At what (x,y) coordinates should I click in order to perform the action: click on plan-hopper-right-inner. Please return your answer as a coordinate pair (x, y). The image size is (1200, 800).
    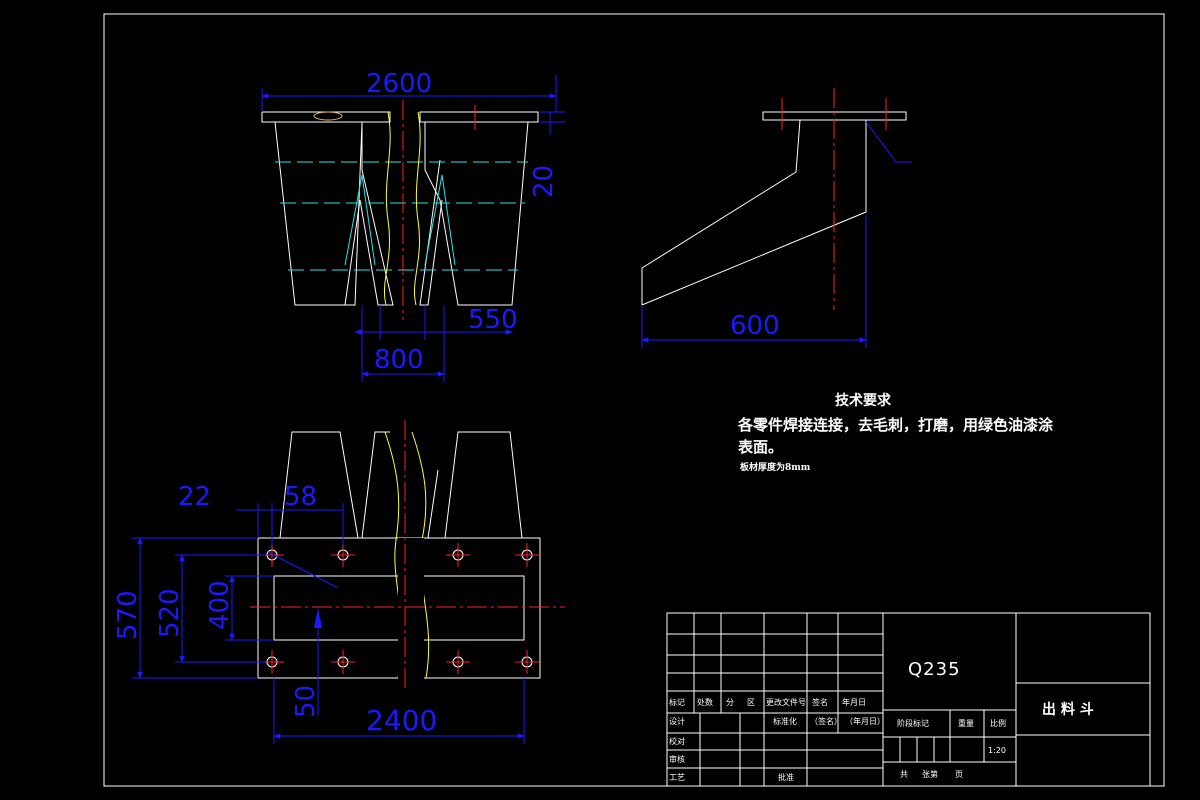
    Looking at the image, I should click on (433, 504).